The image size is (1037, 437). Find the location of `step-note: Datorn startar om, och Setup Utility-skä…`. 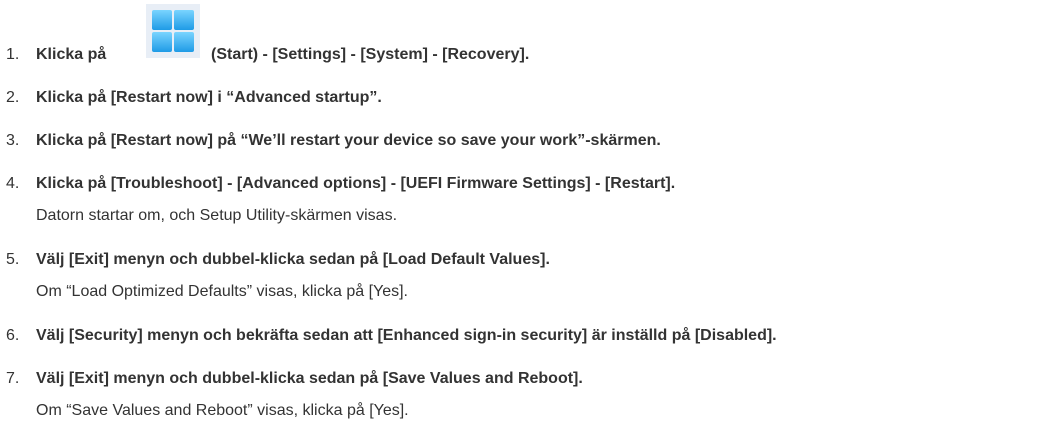

step-note: Datorn startar om, och Setup Utility-skä… is located at coordinates (217, 215).